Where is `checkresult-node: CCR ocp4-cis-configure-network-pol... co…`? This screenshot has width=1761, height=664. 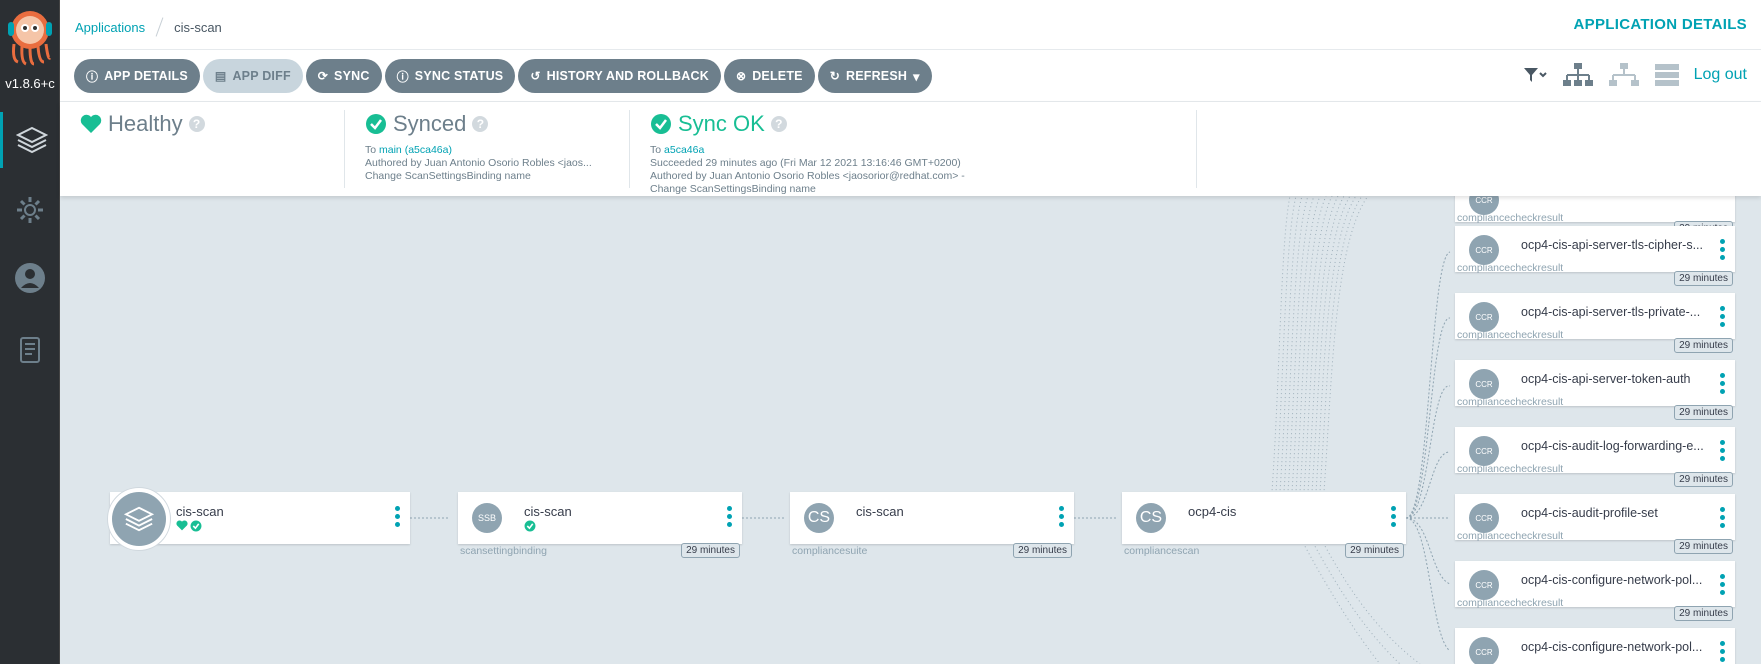
checkresult-node: CCR ocp4-cis-configure-network-pol... co… is located at coordinates (1595, 591).